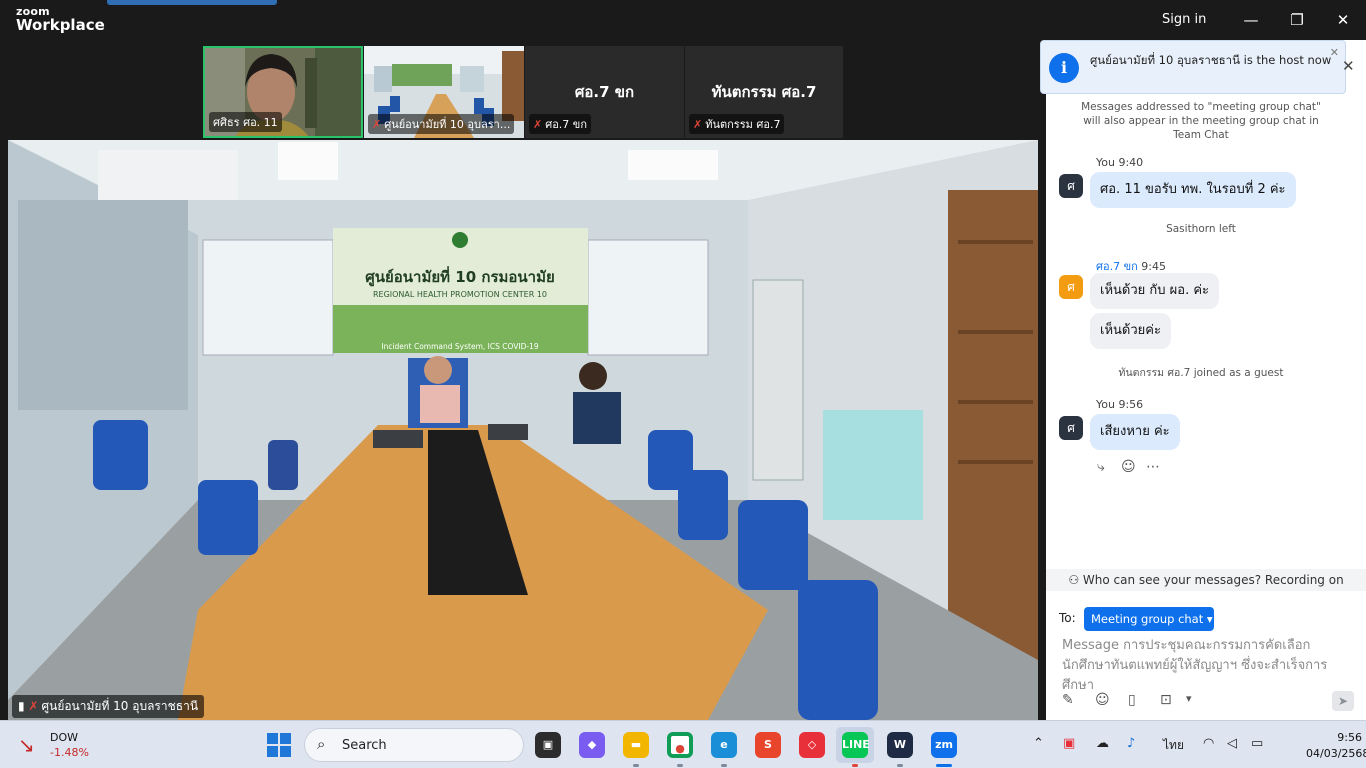 Image resolution: width=1366 pixels, height=768 pixels. I want to click on clock-date: 04/03/2568, so click(1336, 753).